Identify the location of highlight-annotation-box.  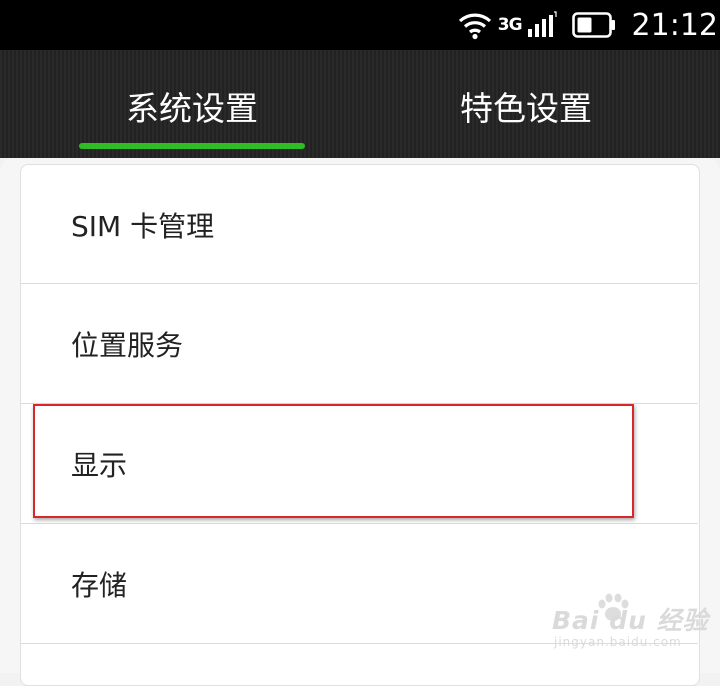
(333, 461).